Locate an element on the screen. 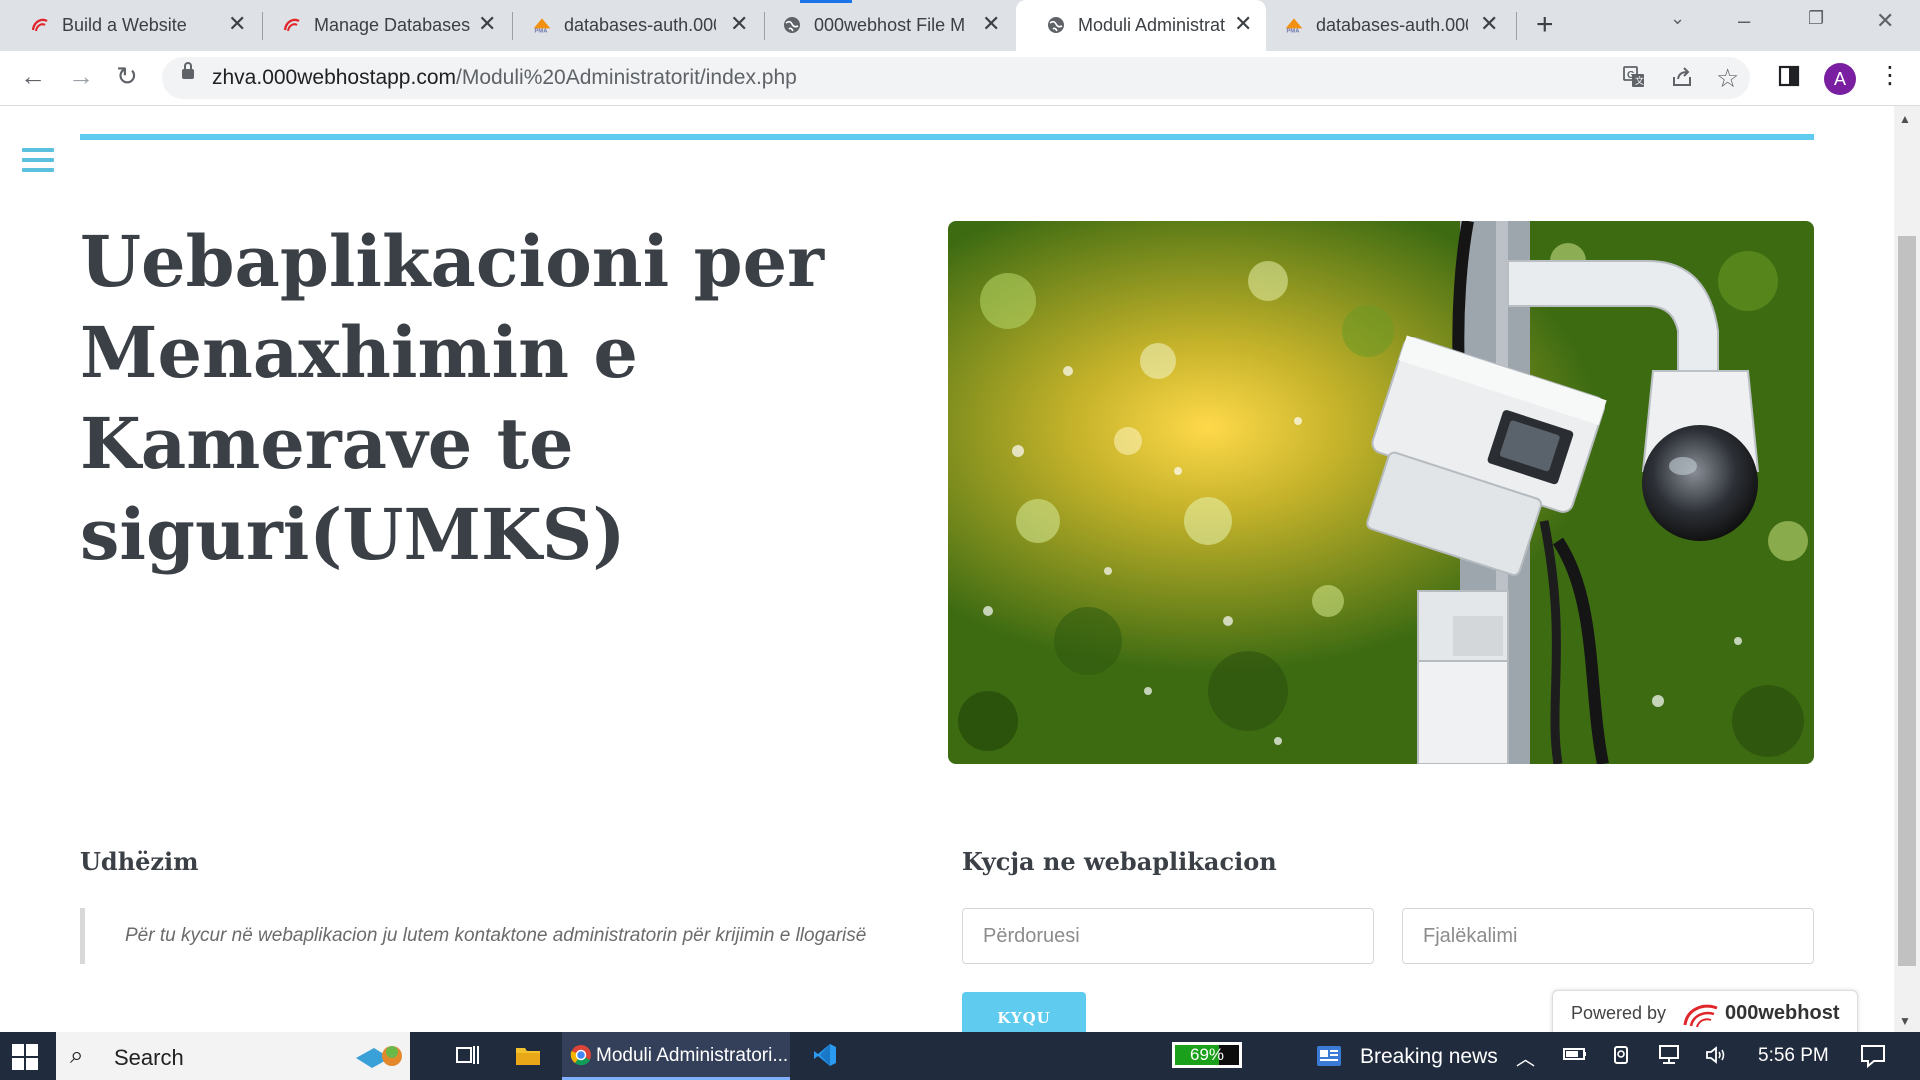 This screenshot has height=1080, width=1920. tab-databases-auth-2: PMA databases-auth.000 ✕ is located at coordinates (1382, 25).